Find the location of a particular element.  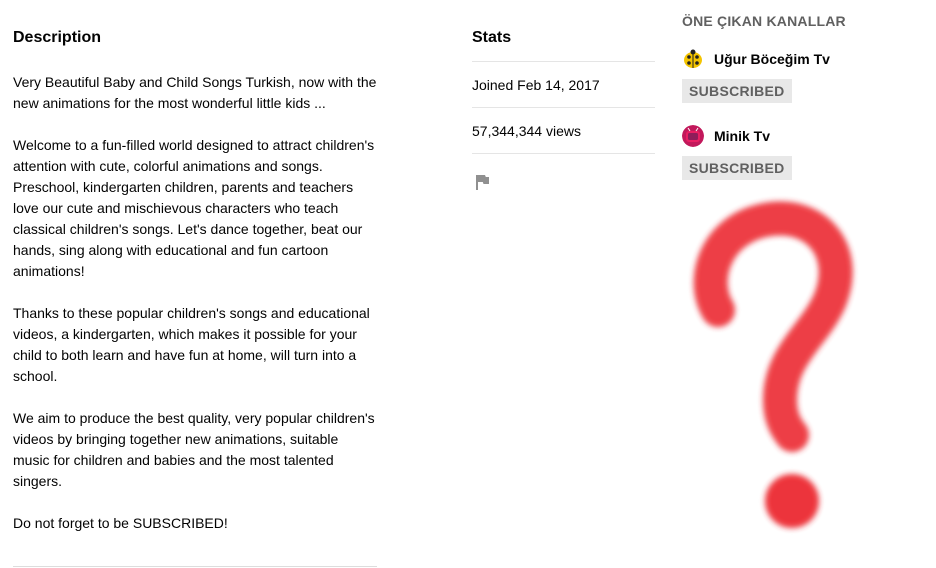

question-mark-icon is located at coordinates (773, 364).